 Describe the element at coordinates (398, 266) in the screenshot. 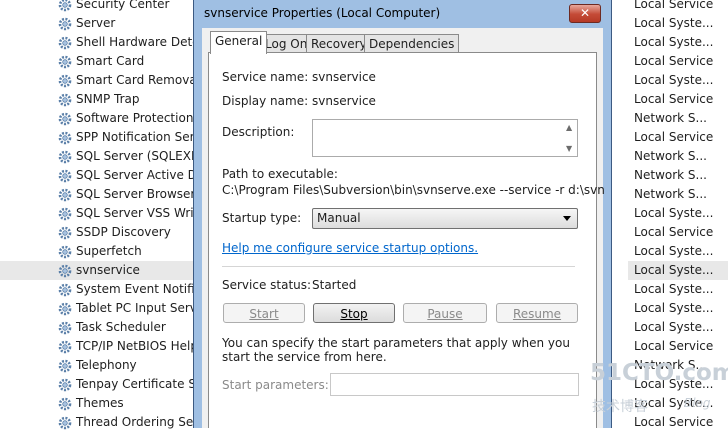

I see `divider` at that location.